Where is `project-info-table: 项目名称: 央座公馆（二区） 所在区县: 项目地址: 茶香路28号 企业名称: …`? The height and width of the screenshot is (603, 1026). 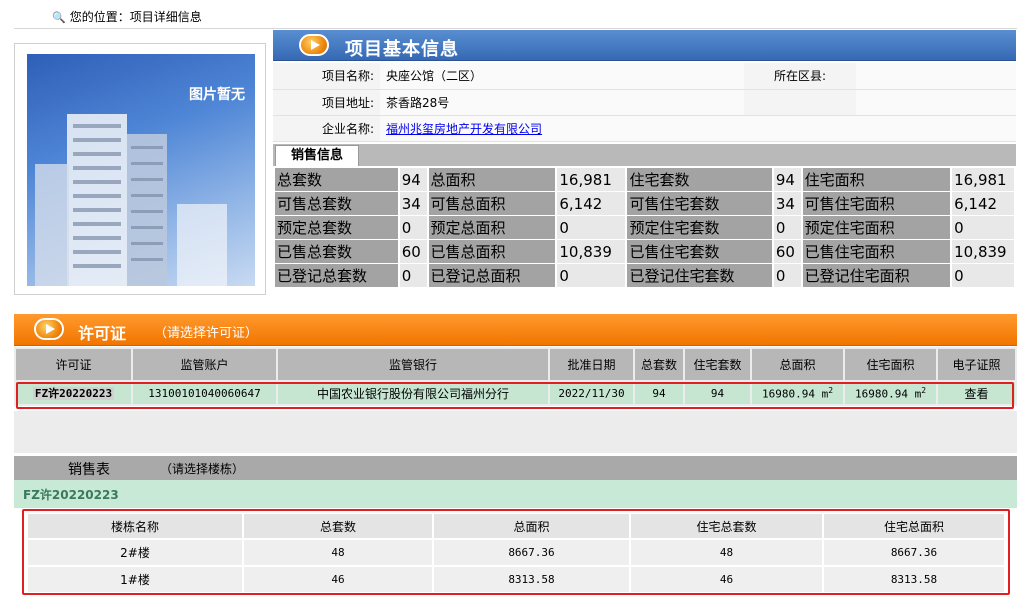 project-info-table: 项目名称: 央座公馆（二区） 所在区县: 项目地址: 茶香路28号 企业名称: … is located at coordinates (644, 102).